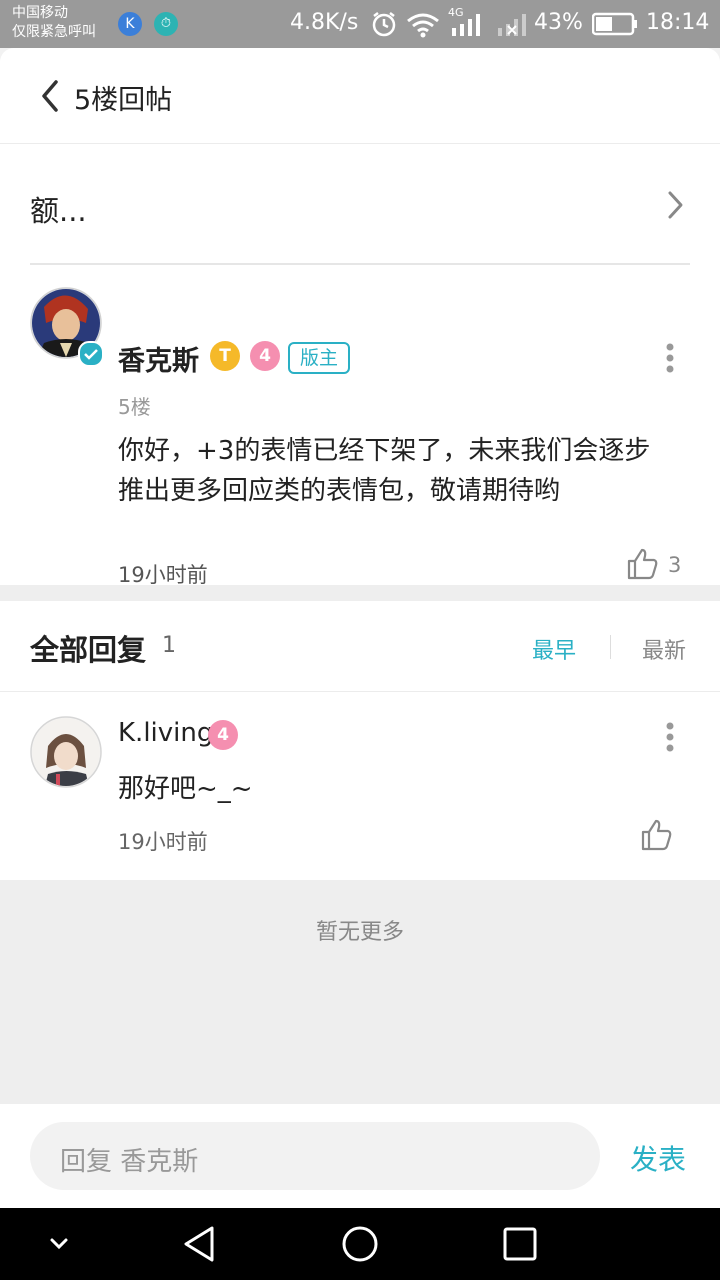  I want to click on battery-percent: 43%, so click(558, 22).